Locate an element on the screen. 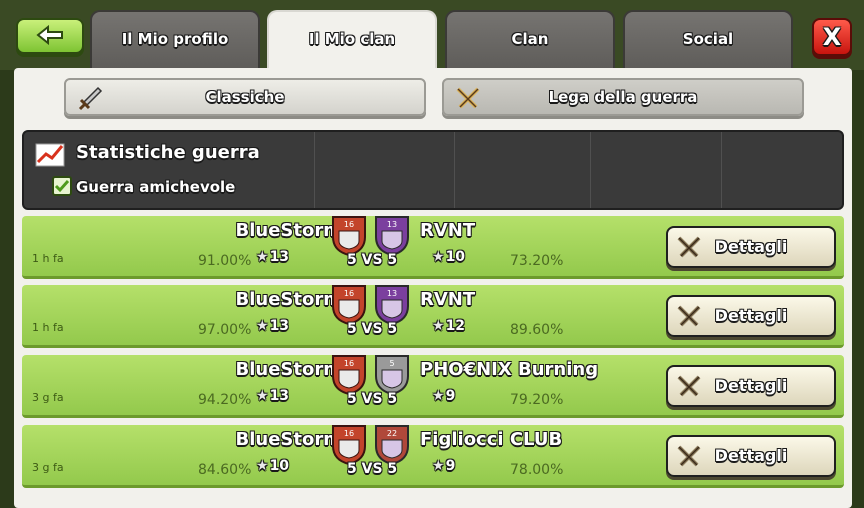 Image resolution: width=864 pixels, height=508 pixels. enemy-clan-name: Figliocci CLUB is located at coordinates (491, 439).